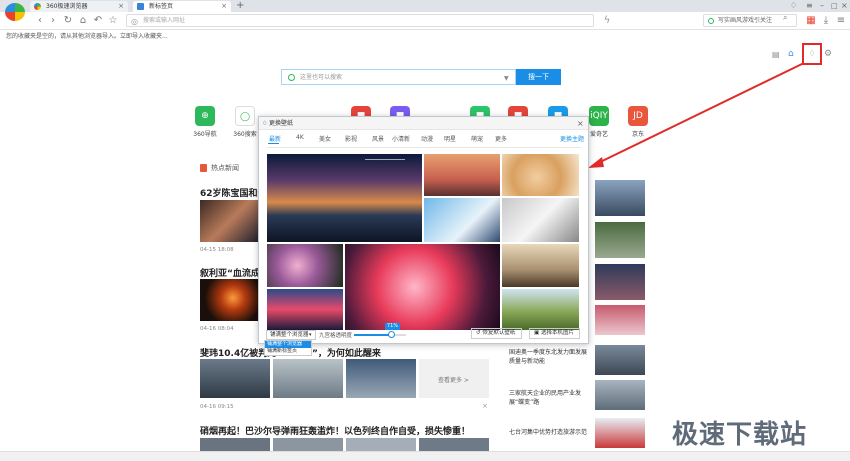 The height and width of the screenshot is (461, 850). I want to click on reload-icon: ↻, so click(68, 21).